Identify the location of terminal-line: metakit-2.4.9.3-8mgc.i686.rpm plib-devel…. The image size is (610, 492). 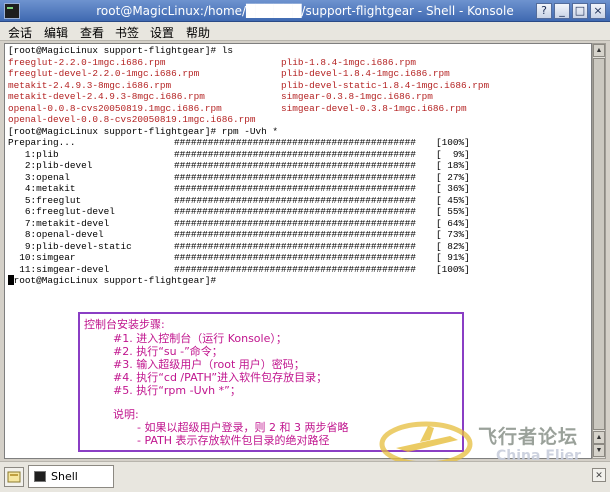
(248, 86).